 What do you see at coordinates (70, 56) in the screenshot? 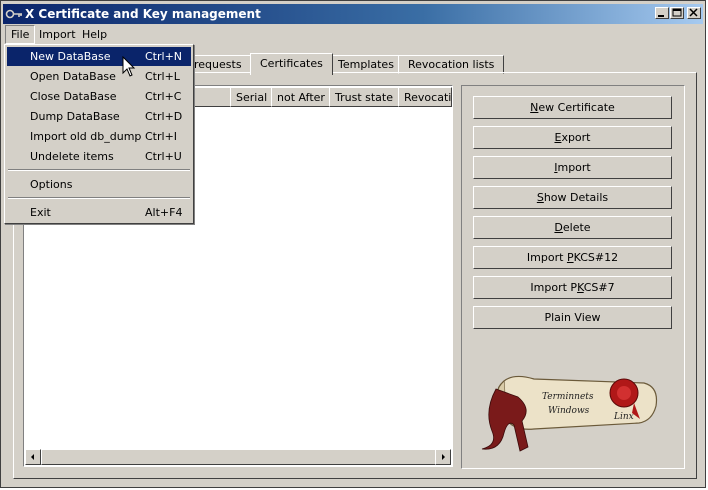
I see `menu-item-label: New DataBase` at bounding box center [70, 56].